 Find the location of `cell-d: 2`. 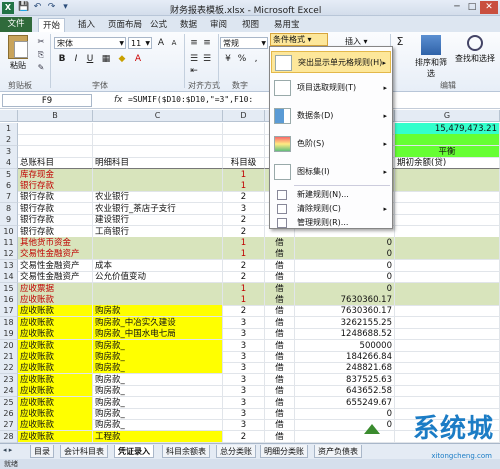

cell-d: 2 is located at coordinates (244, 220).